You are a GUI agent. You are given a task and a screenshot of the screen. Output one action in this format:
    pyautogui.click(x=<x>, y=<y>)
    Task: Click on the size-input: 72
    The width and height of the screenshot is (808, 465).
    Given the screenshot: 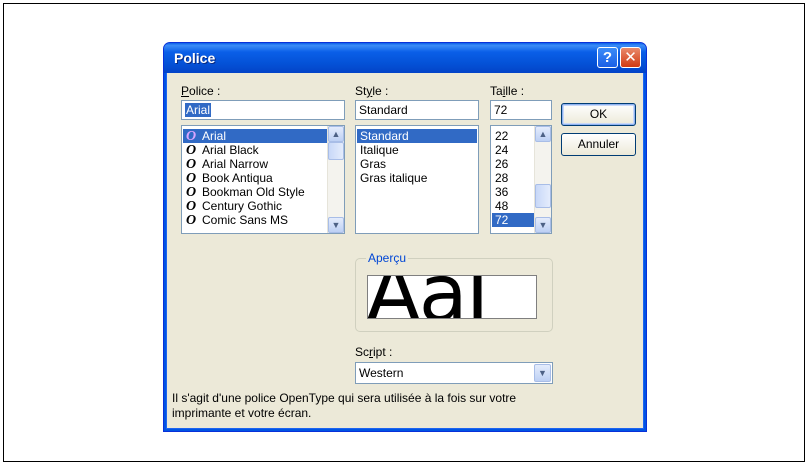 What is the action you would take?
    pyautogui.click(x=521, y=110)
    